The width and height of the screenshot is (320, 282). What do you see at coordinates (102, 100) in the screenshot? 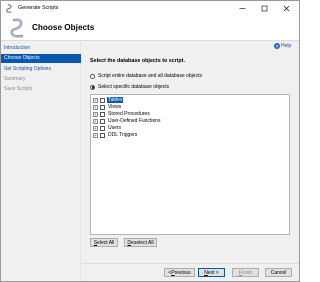
I see `checkbox-tables` at bounding box center [102, 100].